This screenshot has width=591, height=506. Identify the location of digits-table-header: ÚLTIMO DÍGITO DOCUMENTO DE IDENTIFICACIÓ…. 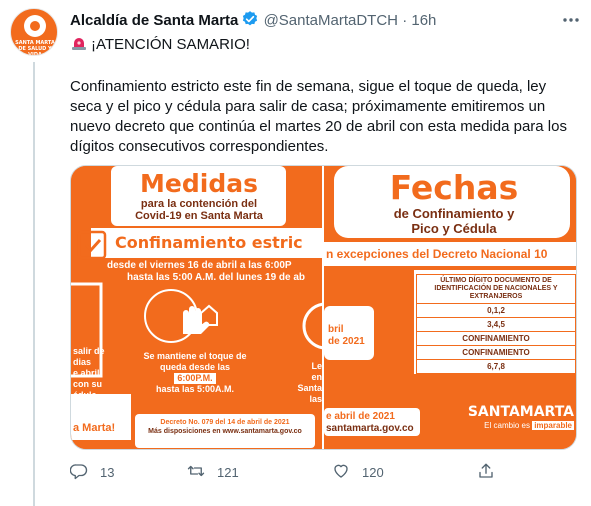
(496, 289).